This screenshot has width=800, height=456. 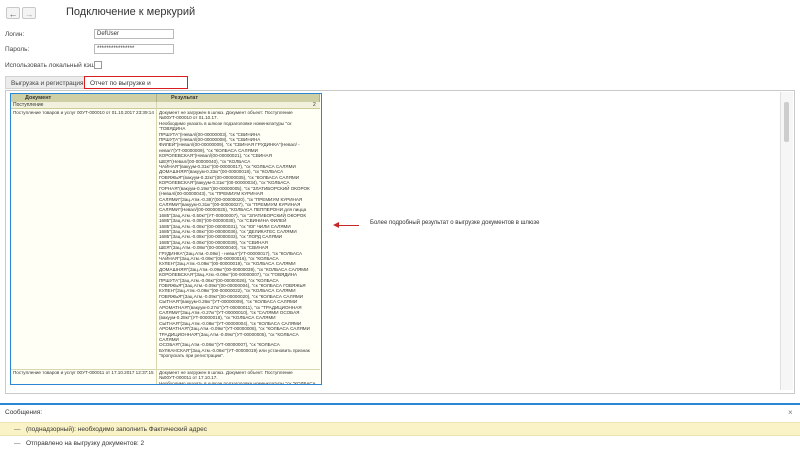 I want to click on forward-button: →, so click(x=29, y=13).